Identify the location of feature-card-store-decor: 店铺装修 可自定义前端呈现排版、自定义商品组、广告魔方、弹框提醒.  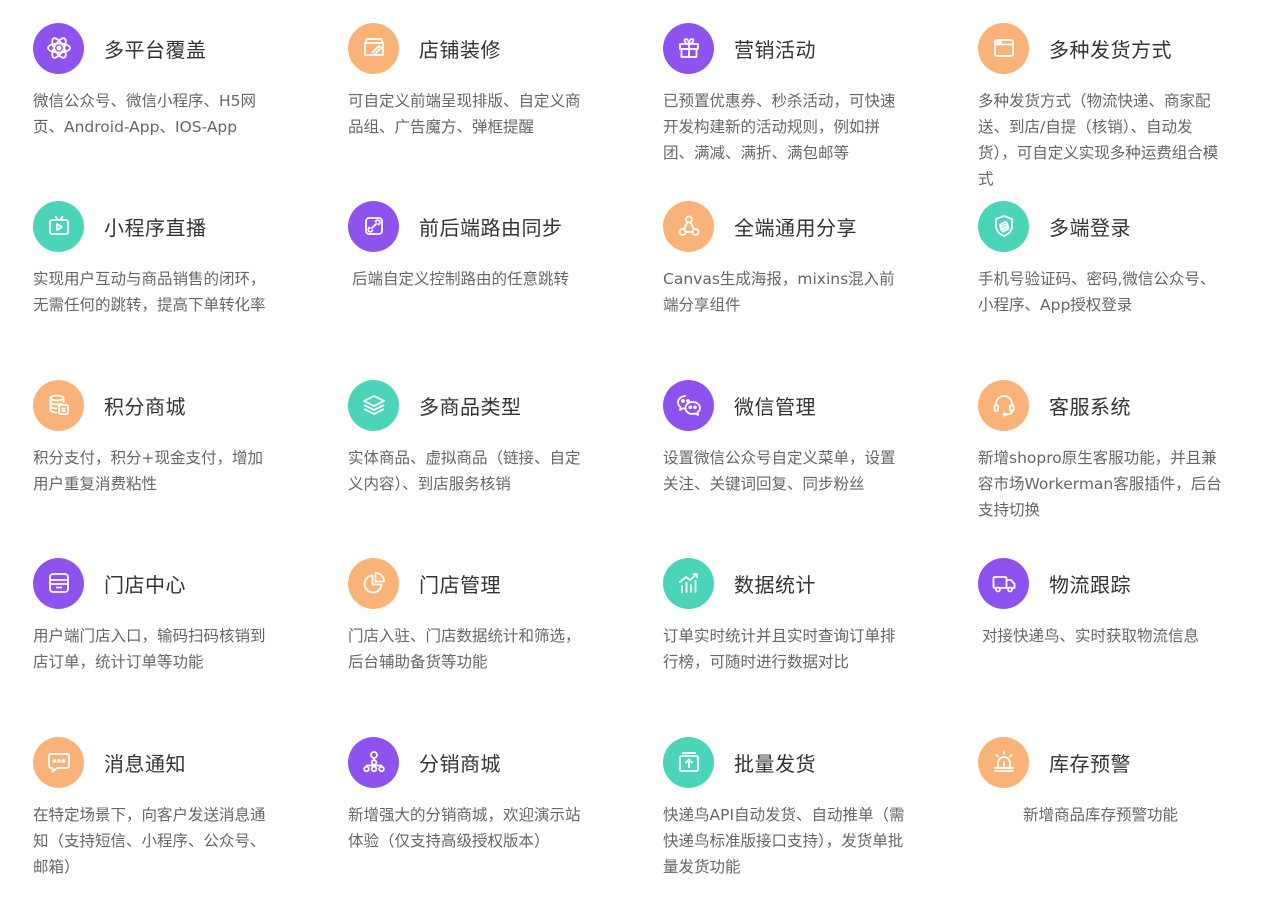
(478, 81).